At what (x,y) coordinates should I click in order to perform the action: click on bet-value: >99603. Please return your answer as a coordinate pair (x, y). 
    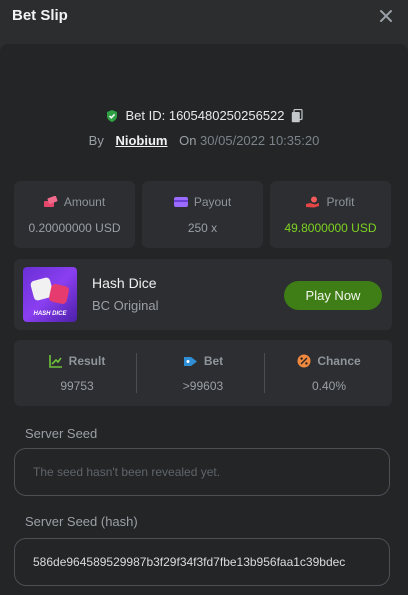
    Looking at the image, I should click on (203, 386).